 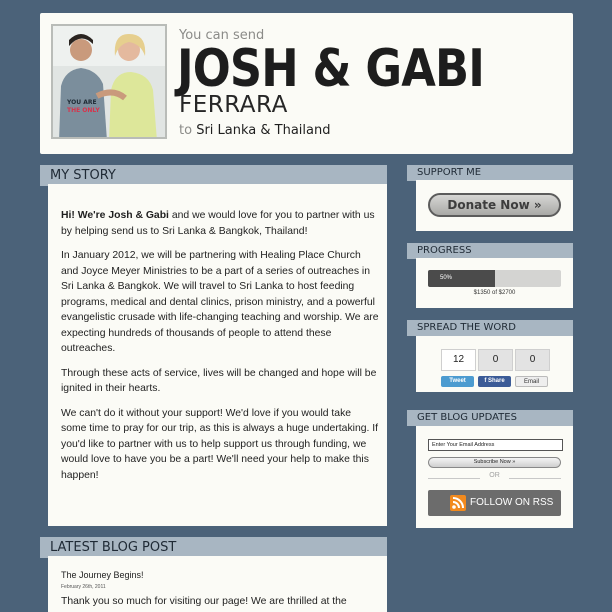 I want to click on follow-rss-button: FOLLOW ON RSS, so click(x=494, y=503).